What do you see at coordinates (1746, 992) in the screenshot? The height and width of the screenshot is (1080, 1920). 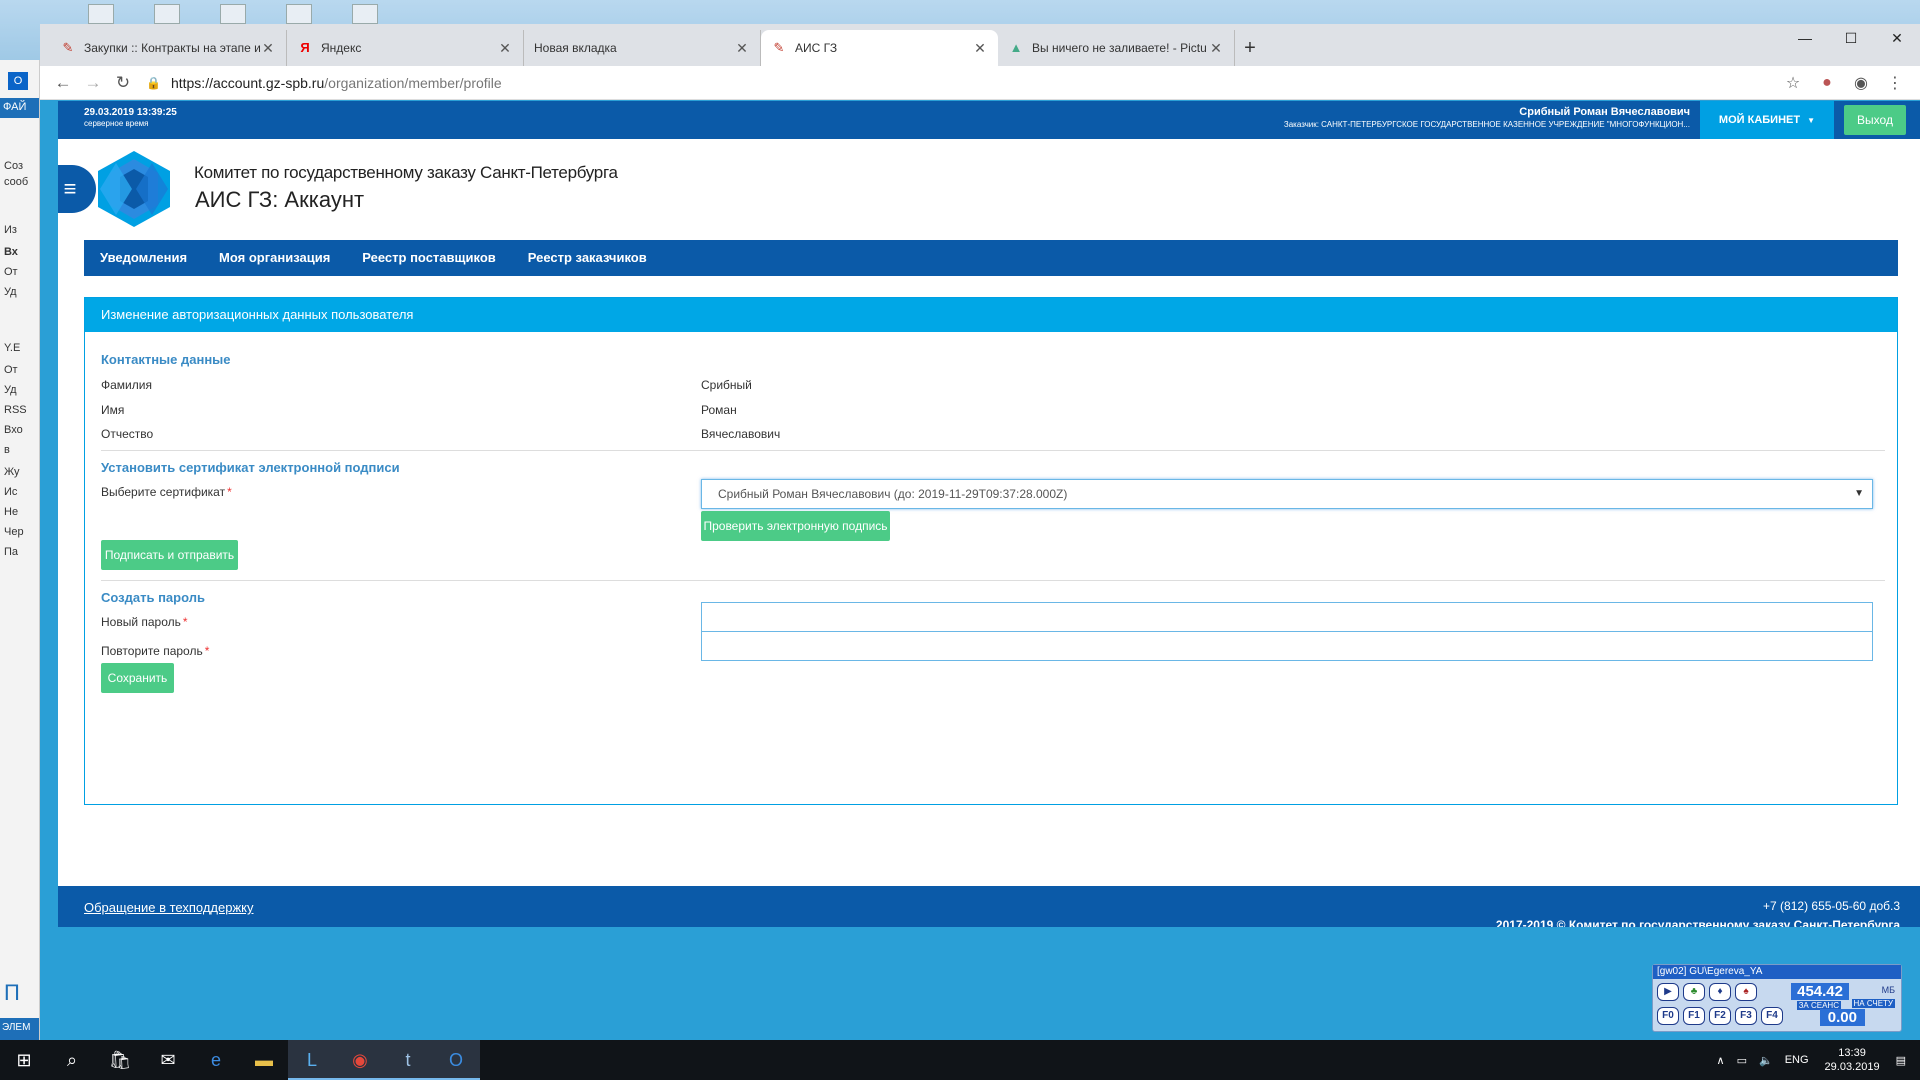 I see `red-user-icon: ♠` at bounding box center [1746, 992].